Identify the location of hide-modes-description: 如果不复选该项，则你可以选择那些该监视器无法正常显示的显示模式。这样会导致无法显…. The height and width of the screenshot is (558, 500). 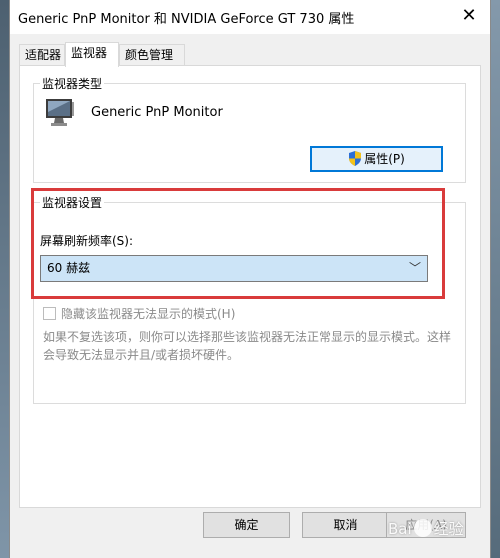
(247, 346).